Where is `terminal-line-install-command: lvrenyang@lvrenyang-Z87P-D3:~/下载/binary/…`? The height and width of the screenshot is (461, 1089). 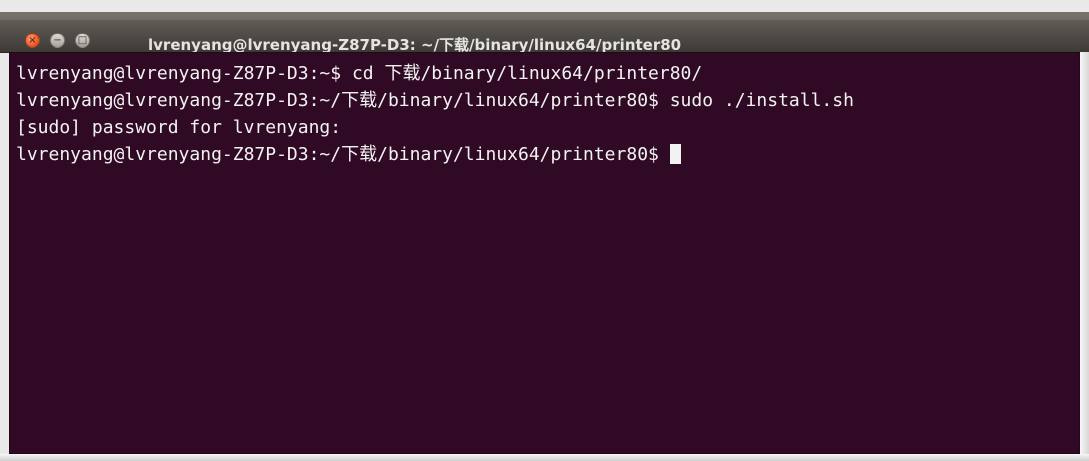
terminal-line-install-command: lvrenyang@lvrenyang-Z87P-D3:~/下载/binary/… is located at coordinates (435, 100).